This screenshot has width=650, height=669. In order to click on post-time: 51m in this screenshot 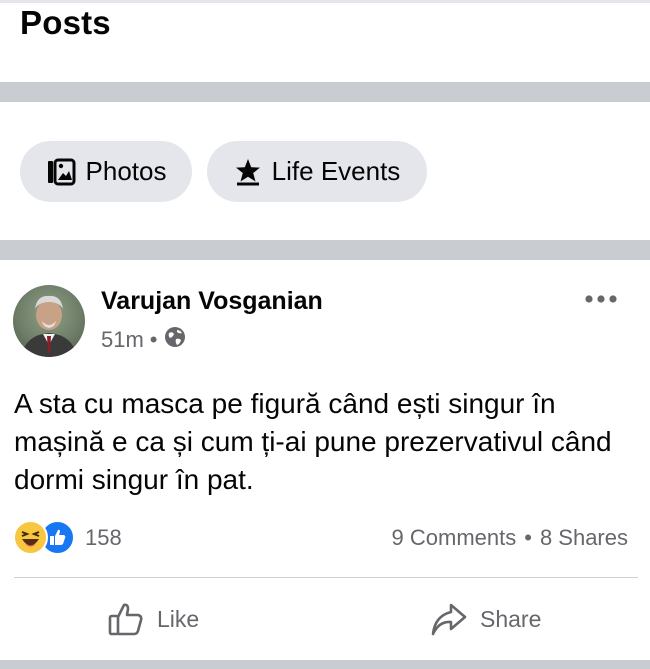, I will do `click(122, 340)`.